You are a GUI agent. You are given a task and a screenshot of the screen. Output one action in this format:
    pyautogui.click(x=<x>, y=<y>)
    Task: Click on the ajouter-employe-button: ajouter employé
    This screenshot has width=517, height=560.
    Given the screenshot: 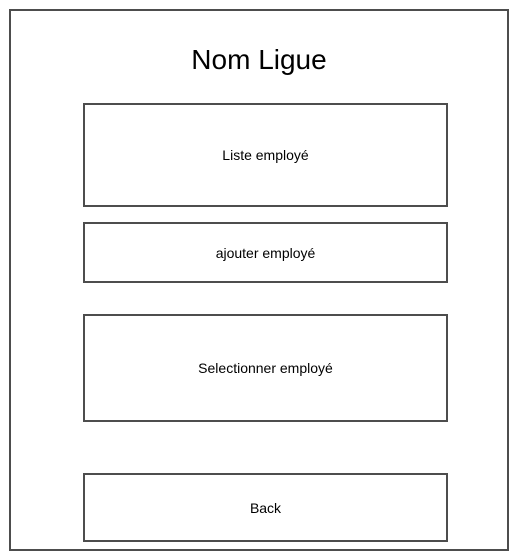 What is the action you would take?
    pyautogui.click(x=265, y=252)
    